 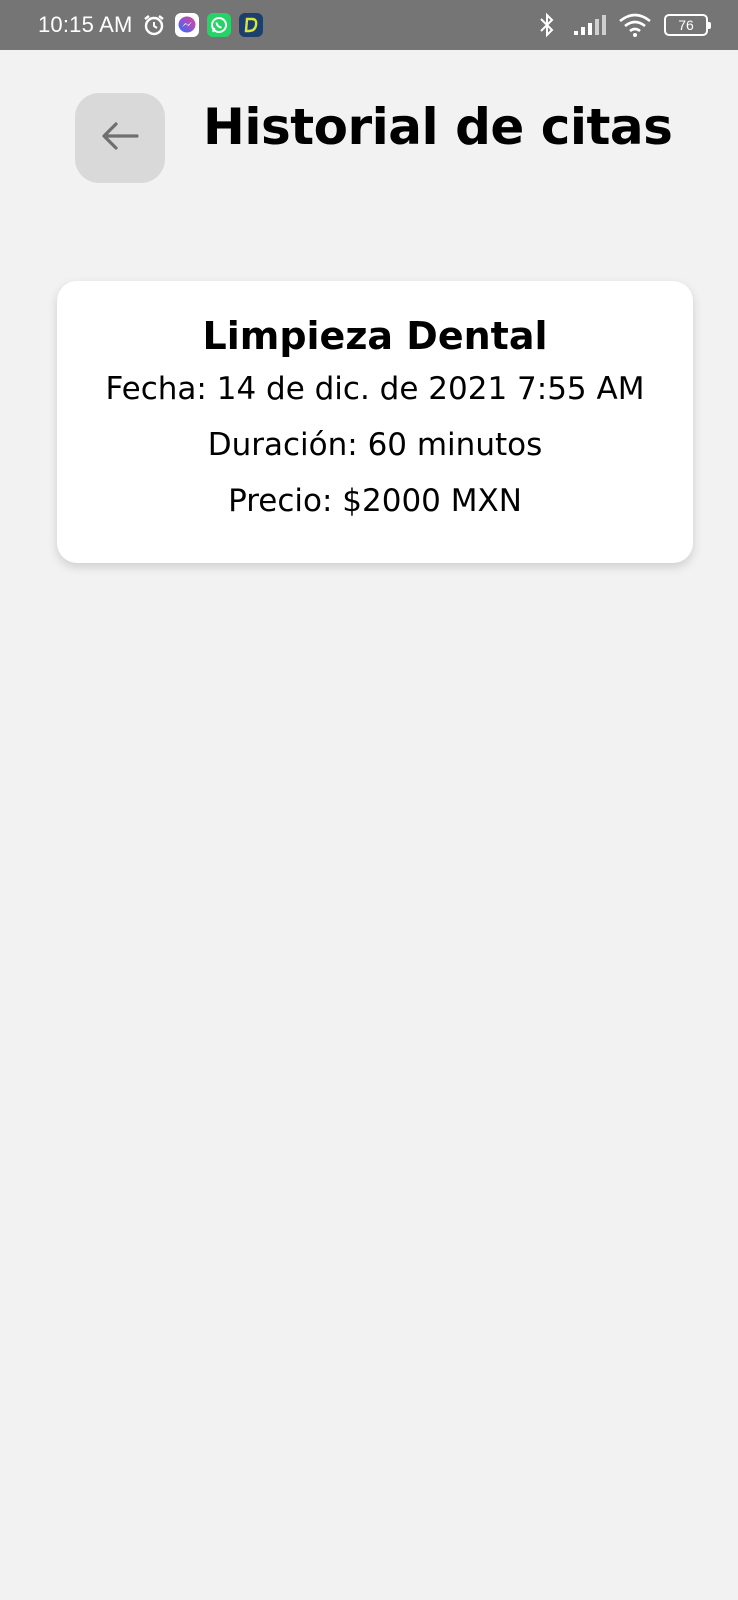 What do you see at coordinates (85, 24) in the screenshot?
I see `status-time: 10:15 AM` at bounding box center [85, 24].